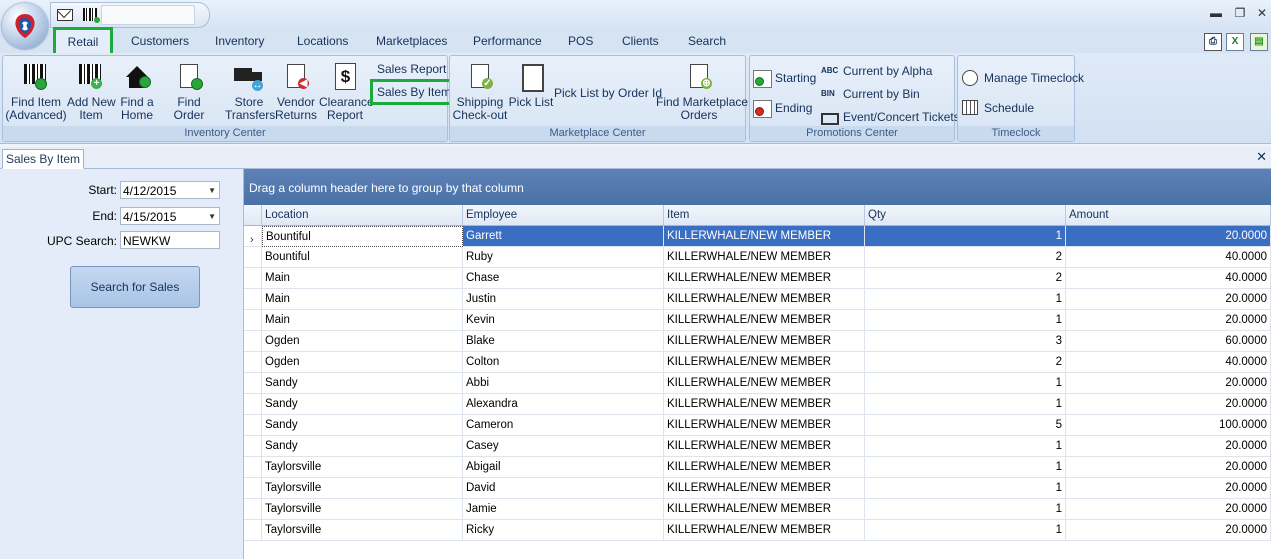 The image size is (1271, 559). What do you see at coordinates (563, 446) in the screenshot?
I see `table-cell: Casey` at bounding box center [563, 446].